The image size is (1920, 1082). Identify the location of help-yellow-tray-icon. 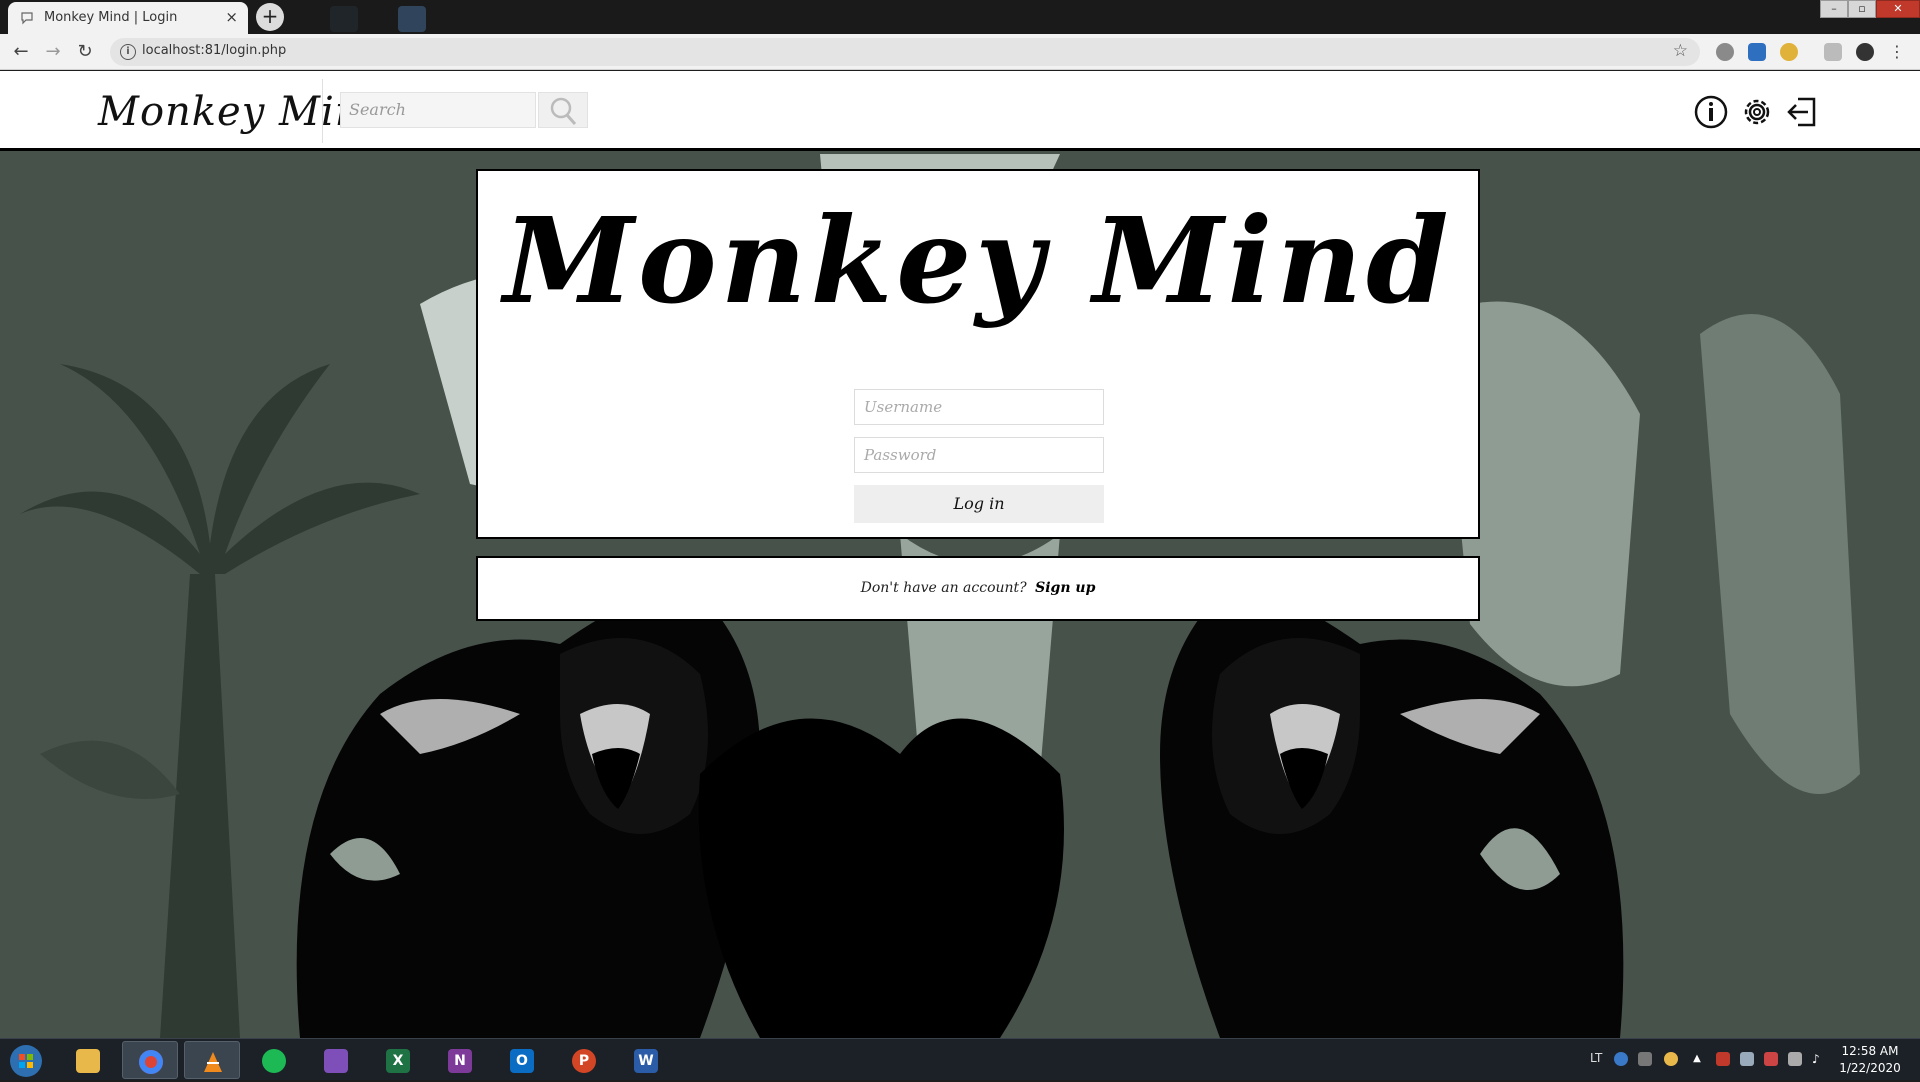
(1671, 1059).